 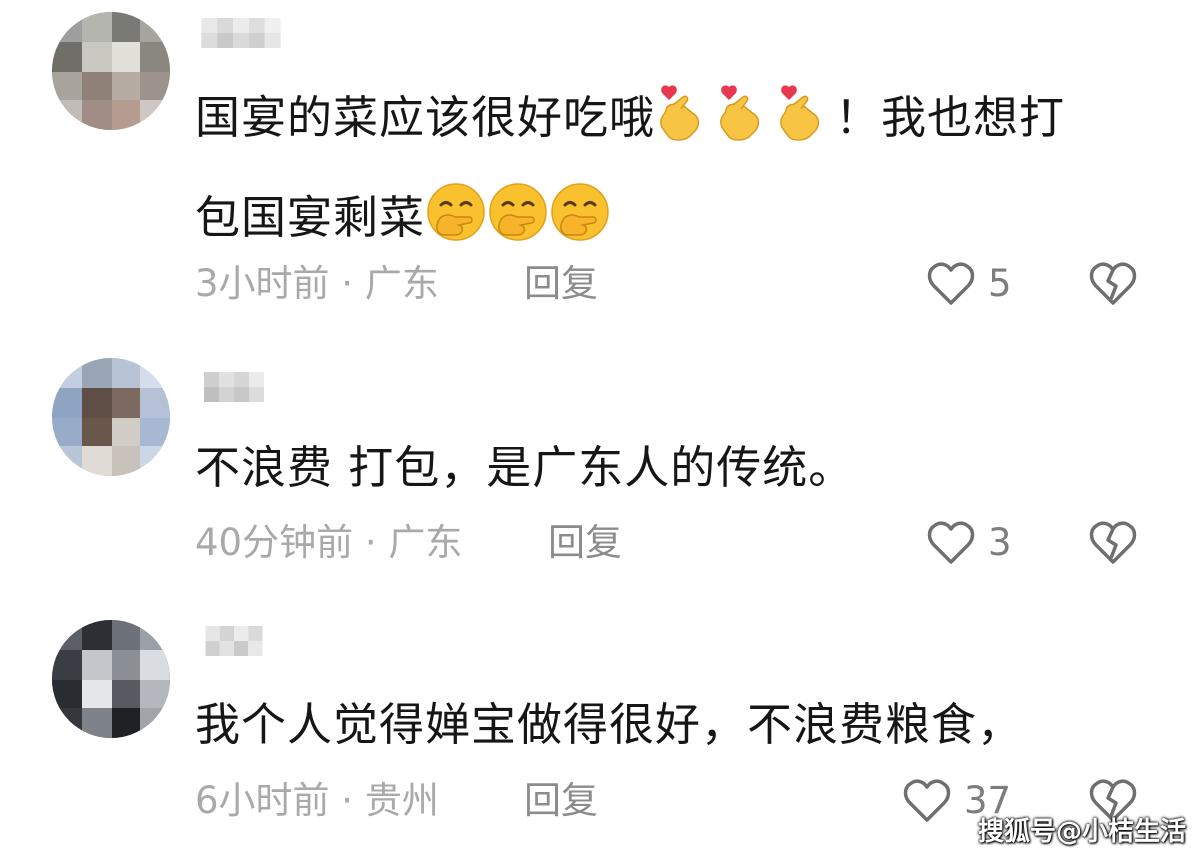 What do you see at coordinates (1000, 542) in the screenshot?
I see `like-count: 3` at bounding box center [1000, 542].